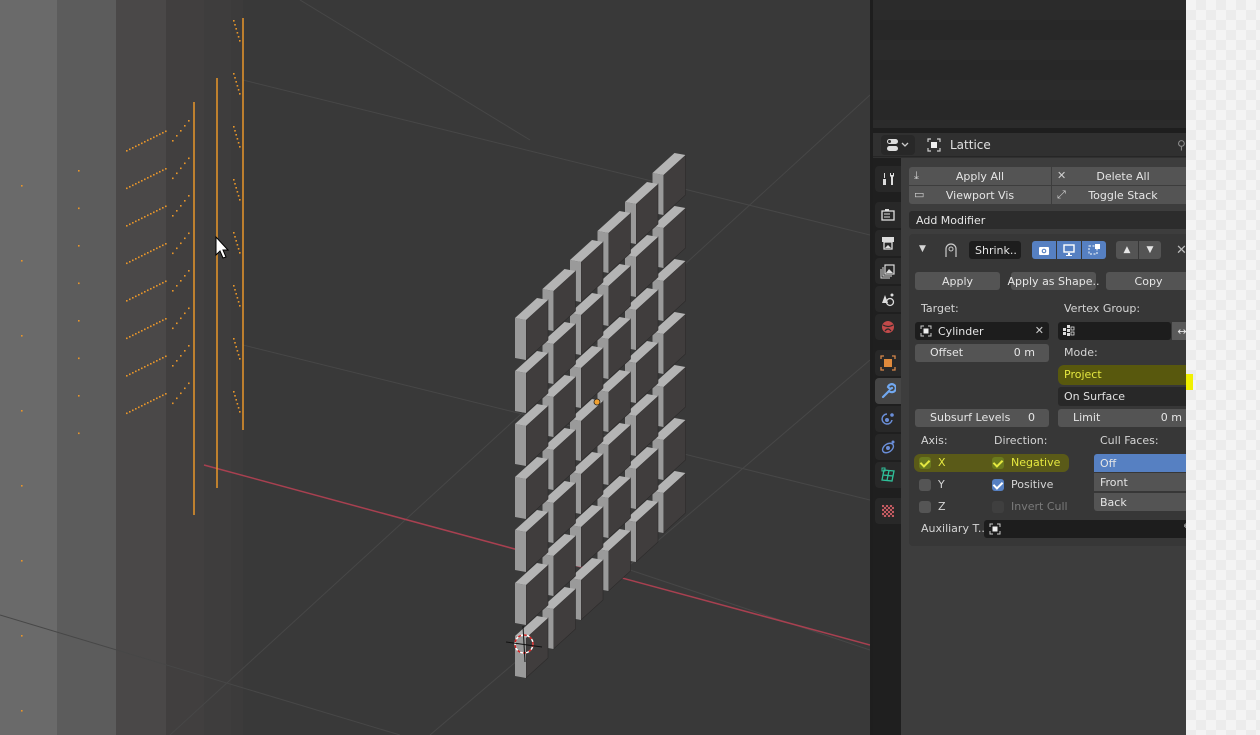 The width and height of the screenshot is (1260, 735). I want to click on cull-option-front: Front, so click(1140, 482).